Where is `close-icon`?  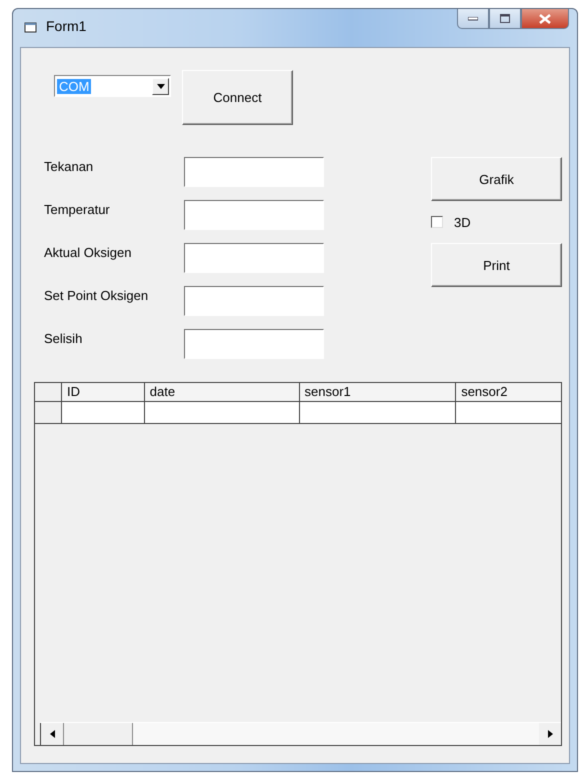
close-icon is located at coordinates (545, 19).